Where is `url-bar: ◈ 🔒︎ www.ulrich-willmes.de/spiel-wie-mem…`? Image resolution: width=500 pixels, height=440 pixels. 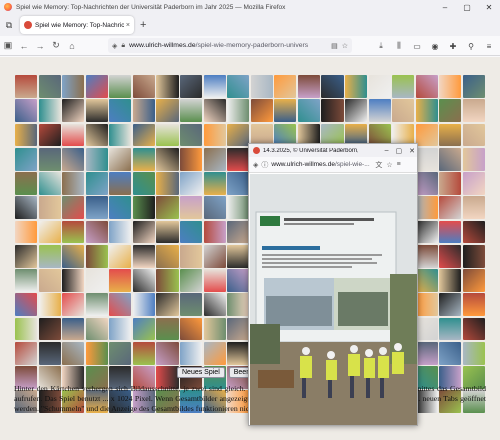
url-bar: ◈ 🔒︎ www.ulrich-willmes.de/spiel-wie-mem… is located at coordinates (230, 45).